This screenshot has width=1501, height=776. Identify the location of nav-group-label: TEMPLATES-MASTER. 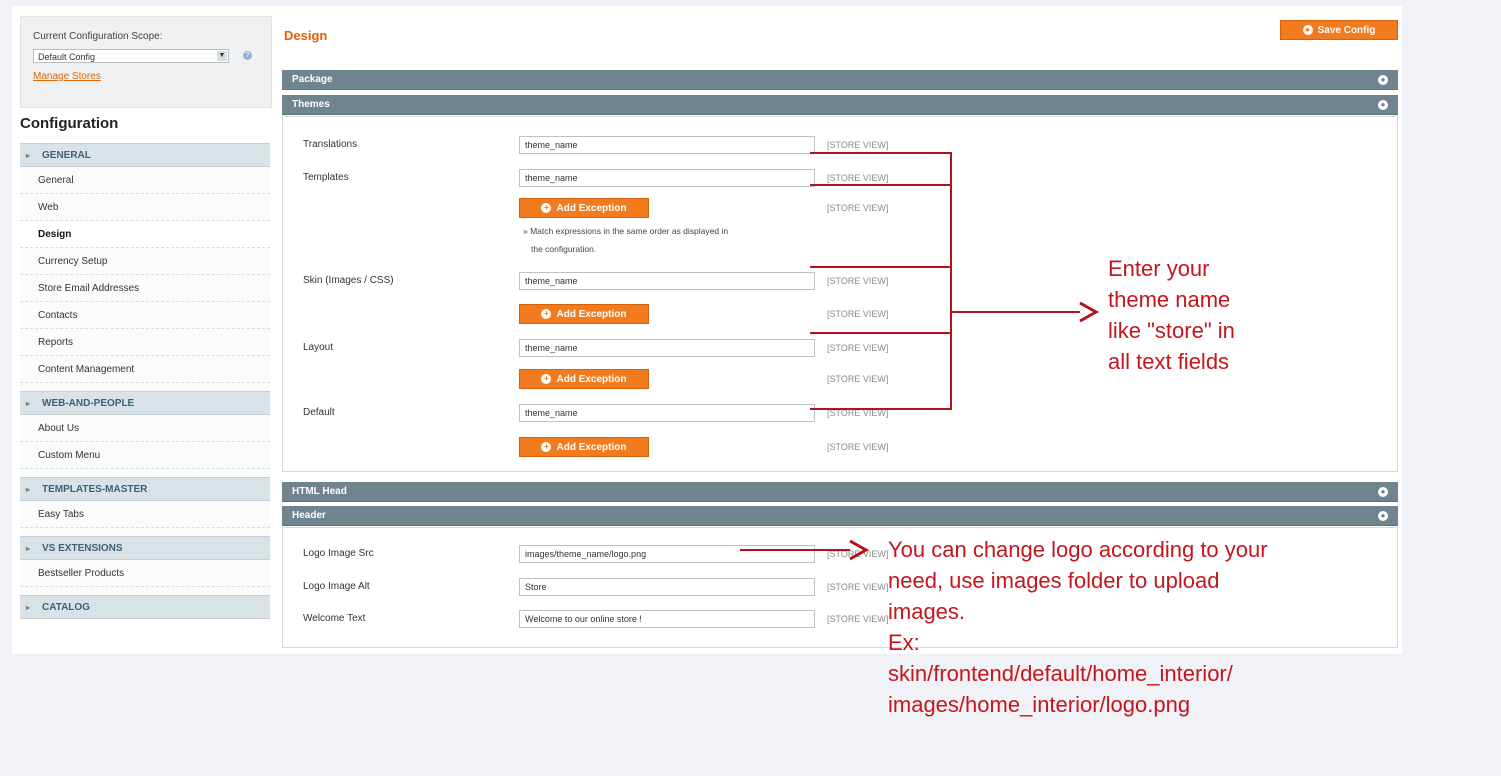
(95, 489).